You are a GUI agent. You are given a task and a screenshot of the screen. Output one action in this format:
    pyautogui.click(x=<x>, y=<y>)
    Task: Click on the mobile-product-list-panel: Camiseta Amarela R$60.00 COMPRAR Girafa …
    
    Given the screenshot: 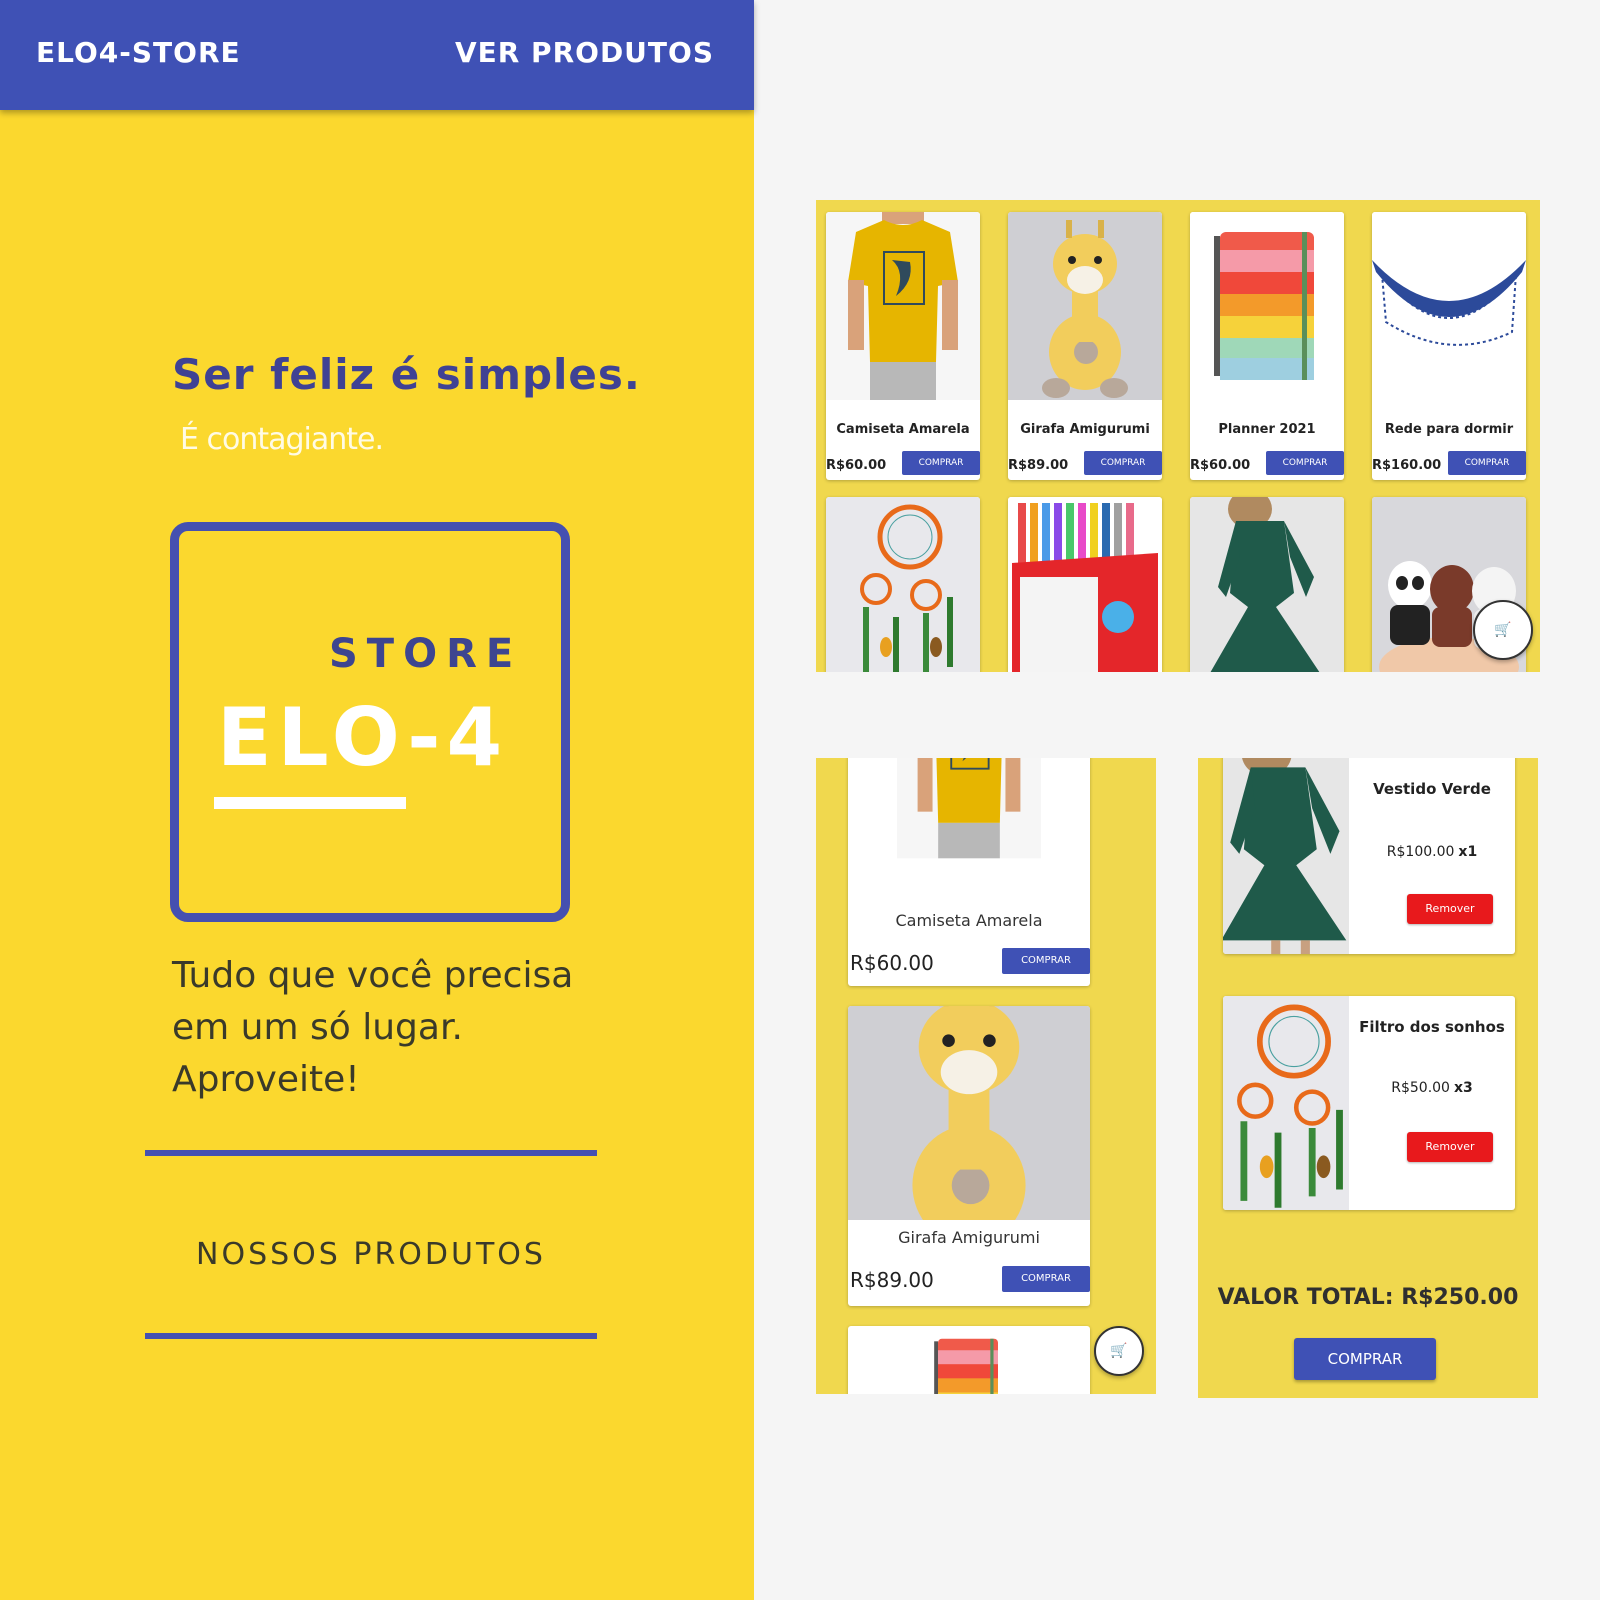 What is the action you would take?
    pyautogui.click(x=986, y=1076)
    